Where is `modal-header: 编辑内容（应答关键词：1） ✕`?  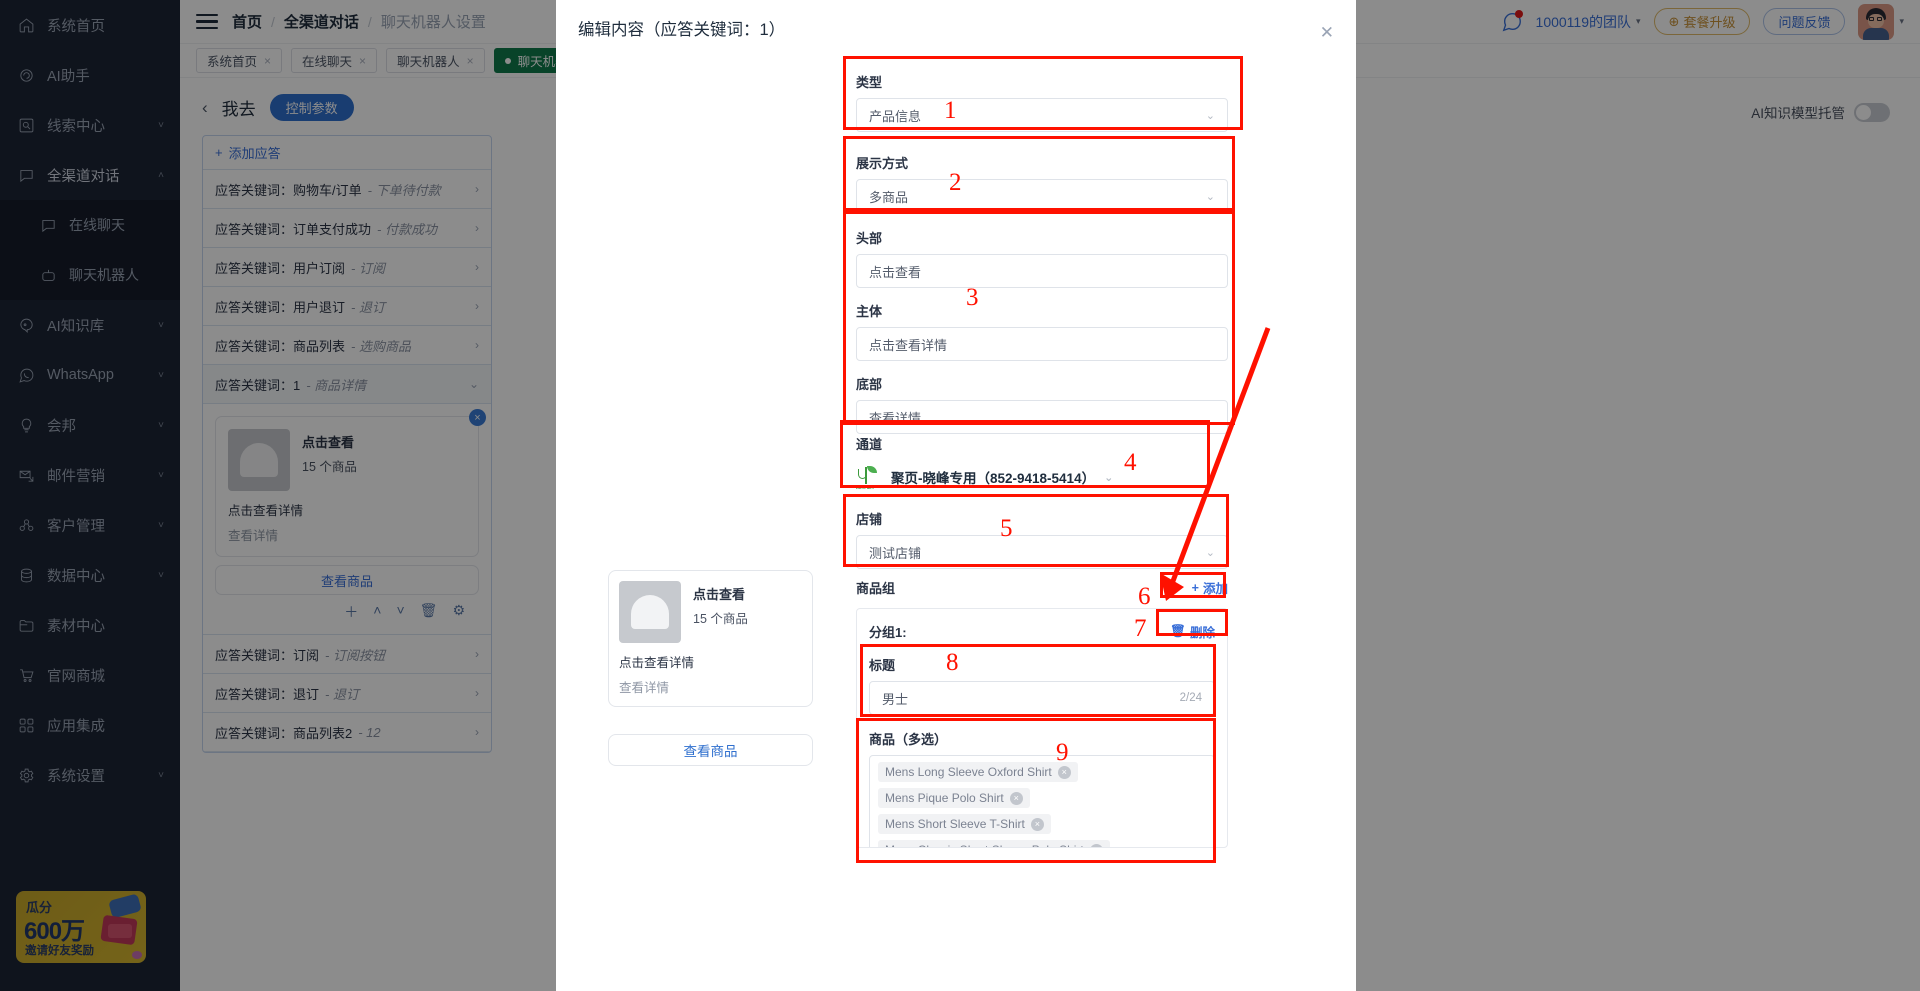 modal-header: 编辑内容（应答关键词：1） ✕ is located at coordinates (956, 28).